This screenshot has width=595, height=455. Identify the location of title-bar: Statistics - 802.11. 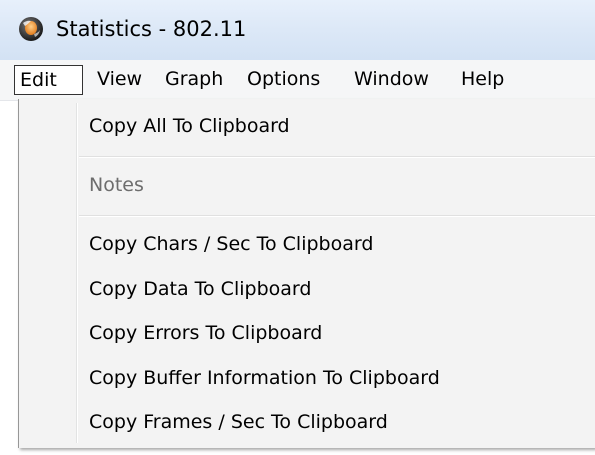
(297, 30).